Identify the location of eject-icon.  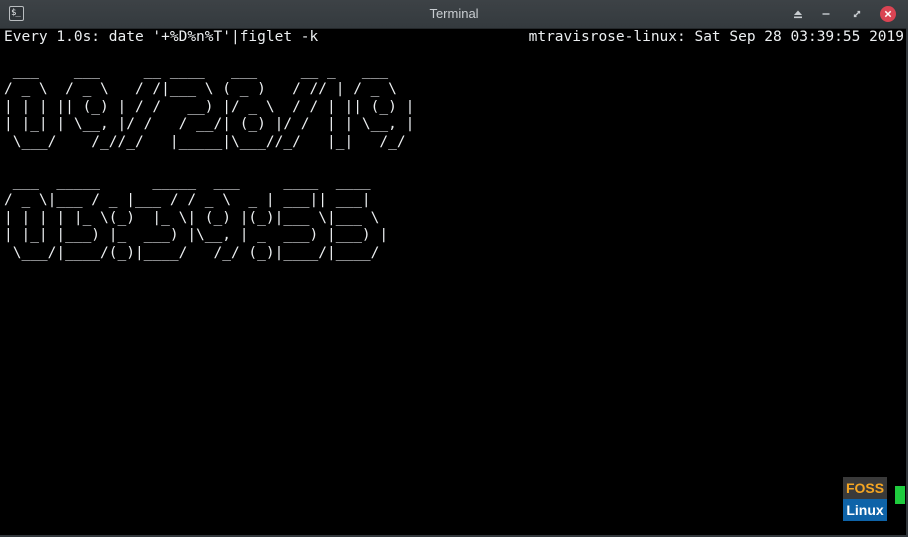
(798, 14).